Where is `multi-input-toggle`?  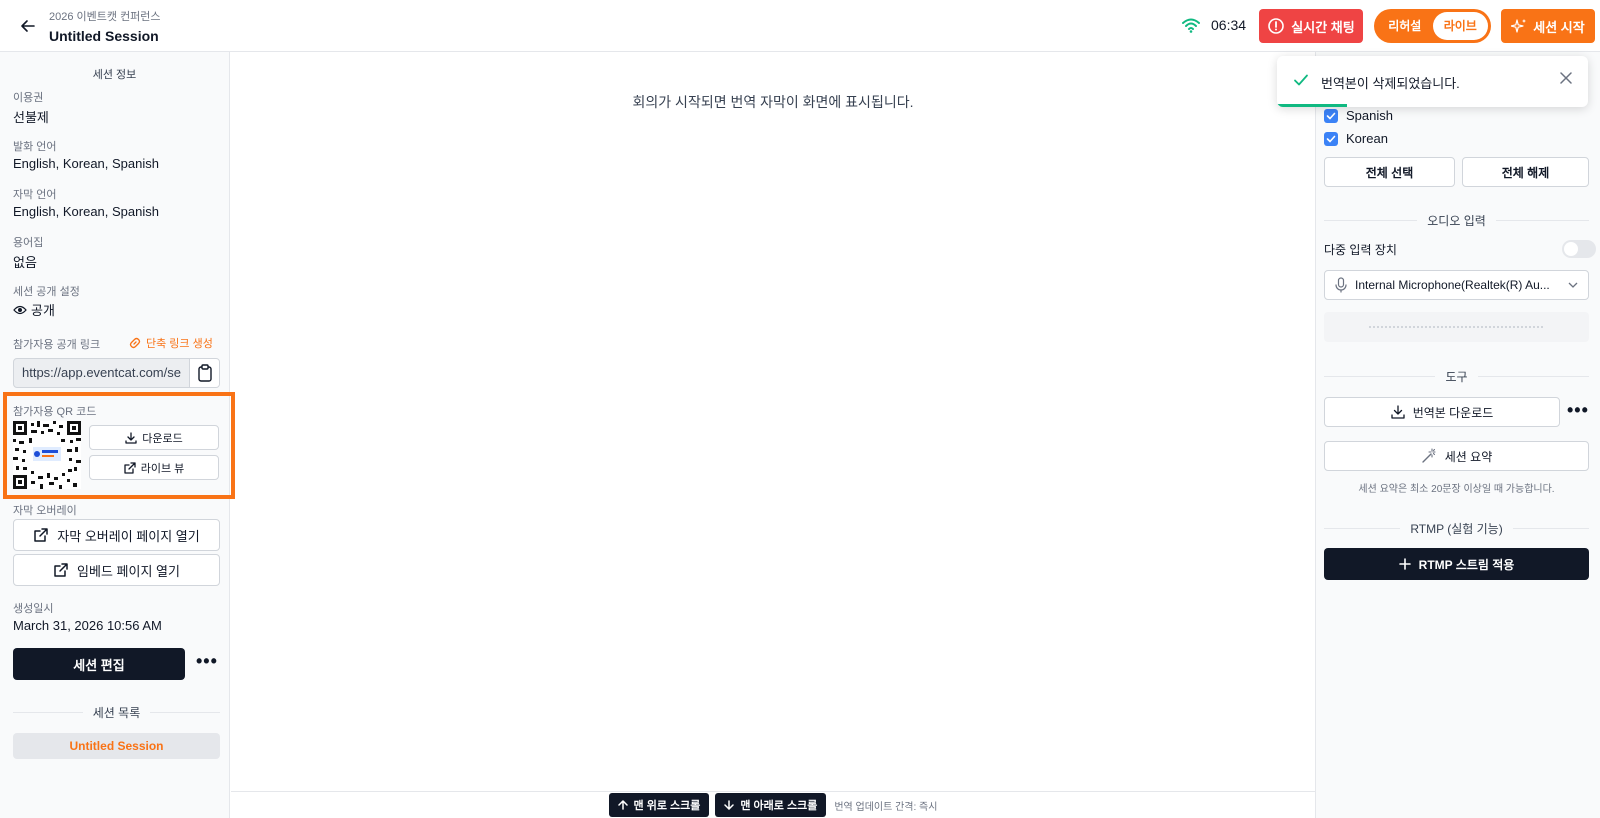 multi-input-toggle is located at coordinates (1579, 249).